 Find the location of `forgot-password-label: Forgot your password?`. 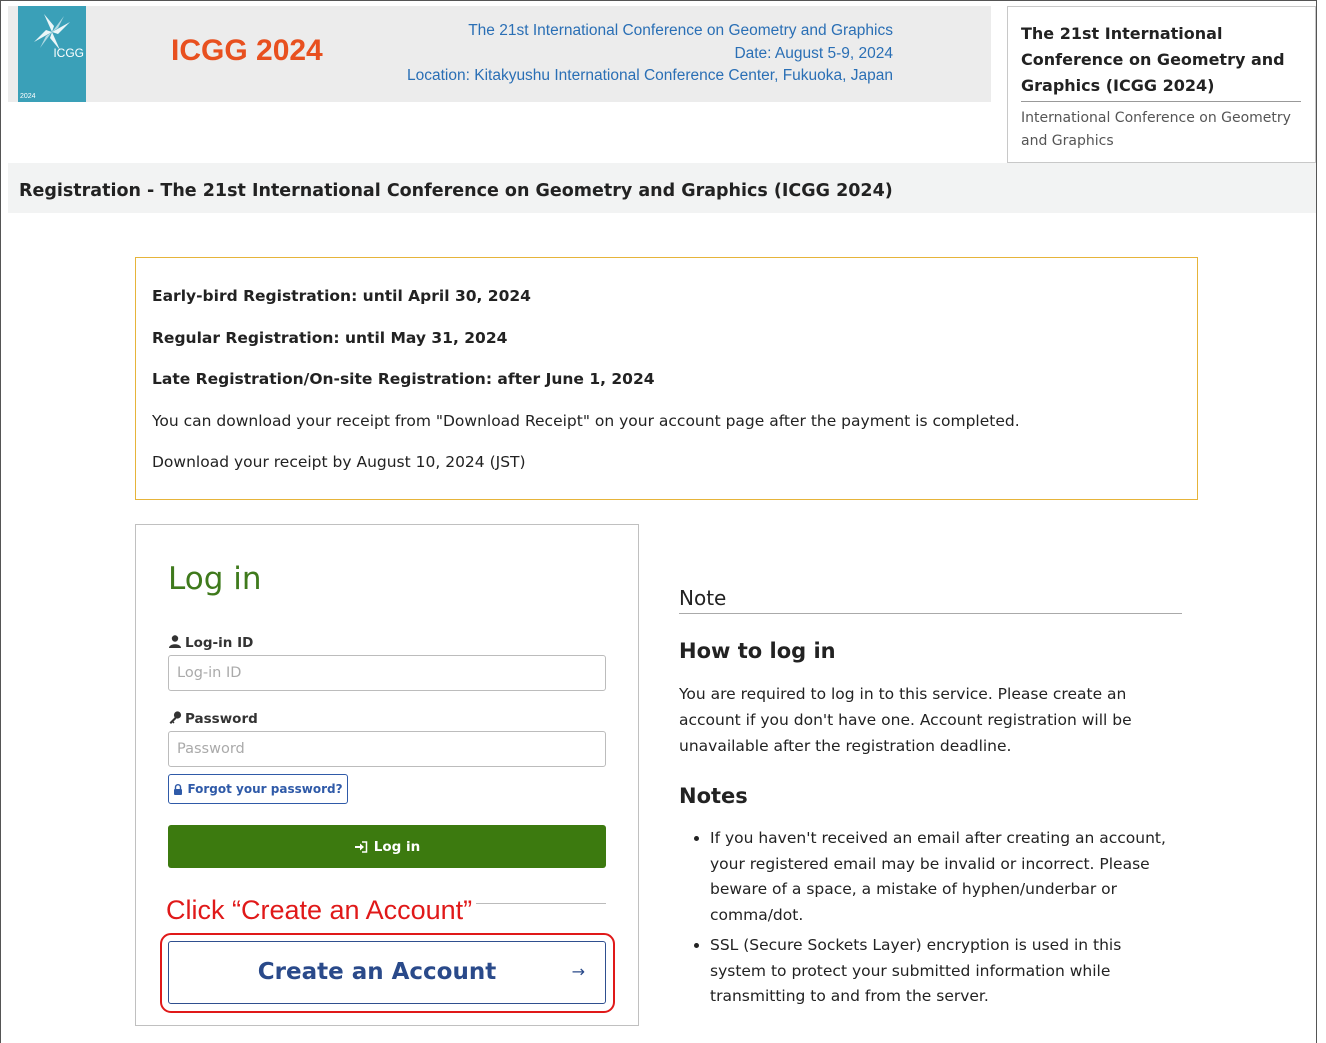

forgot-password-label: Forgot your password? is located at coordinates (265, 789).